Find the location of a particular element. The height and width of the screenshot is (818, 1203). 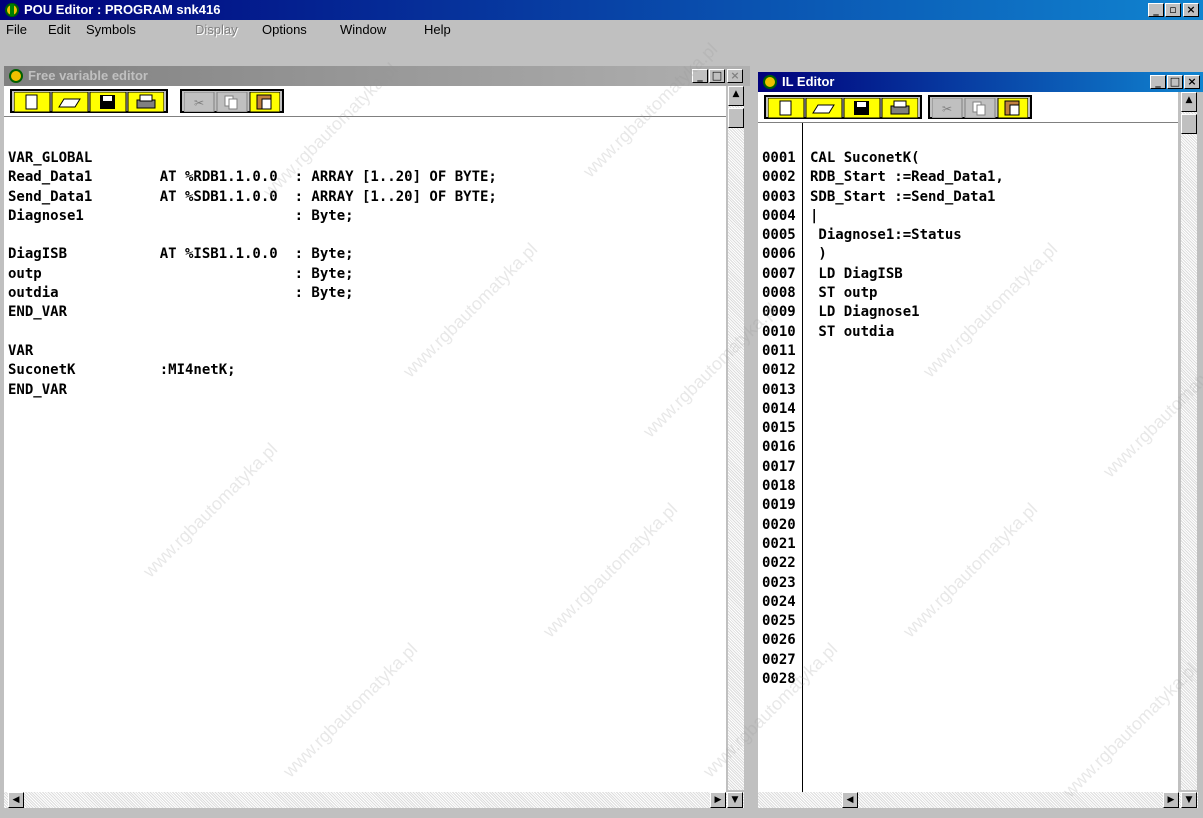

left-window-title: Free variable editor is located at coordinates (88, 75).